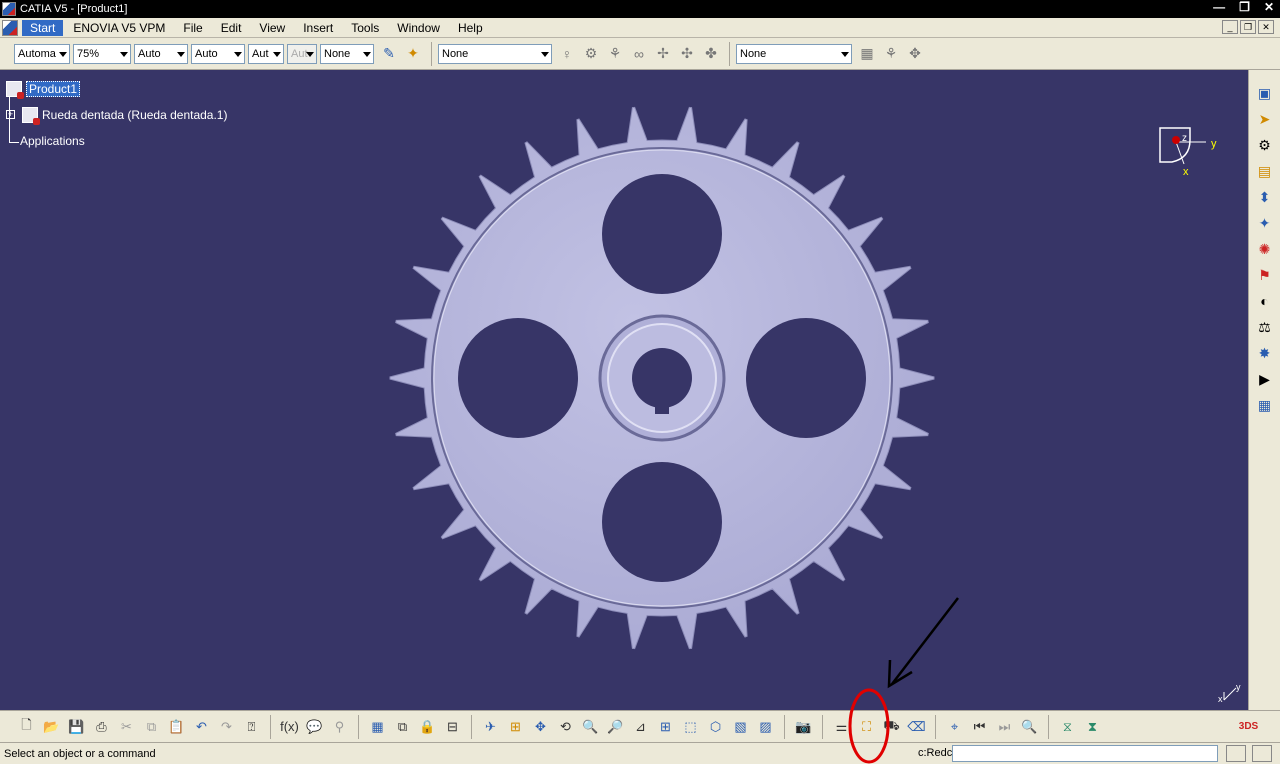  I want to click on point-symbol-combo: Aut, so click(266, 53).